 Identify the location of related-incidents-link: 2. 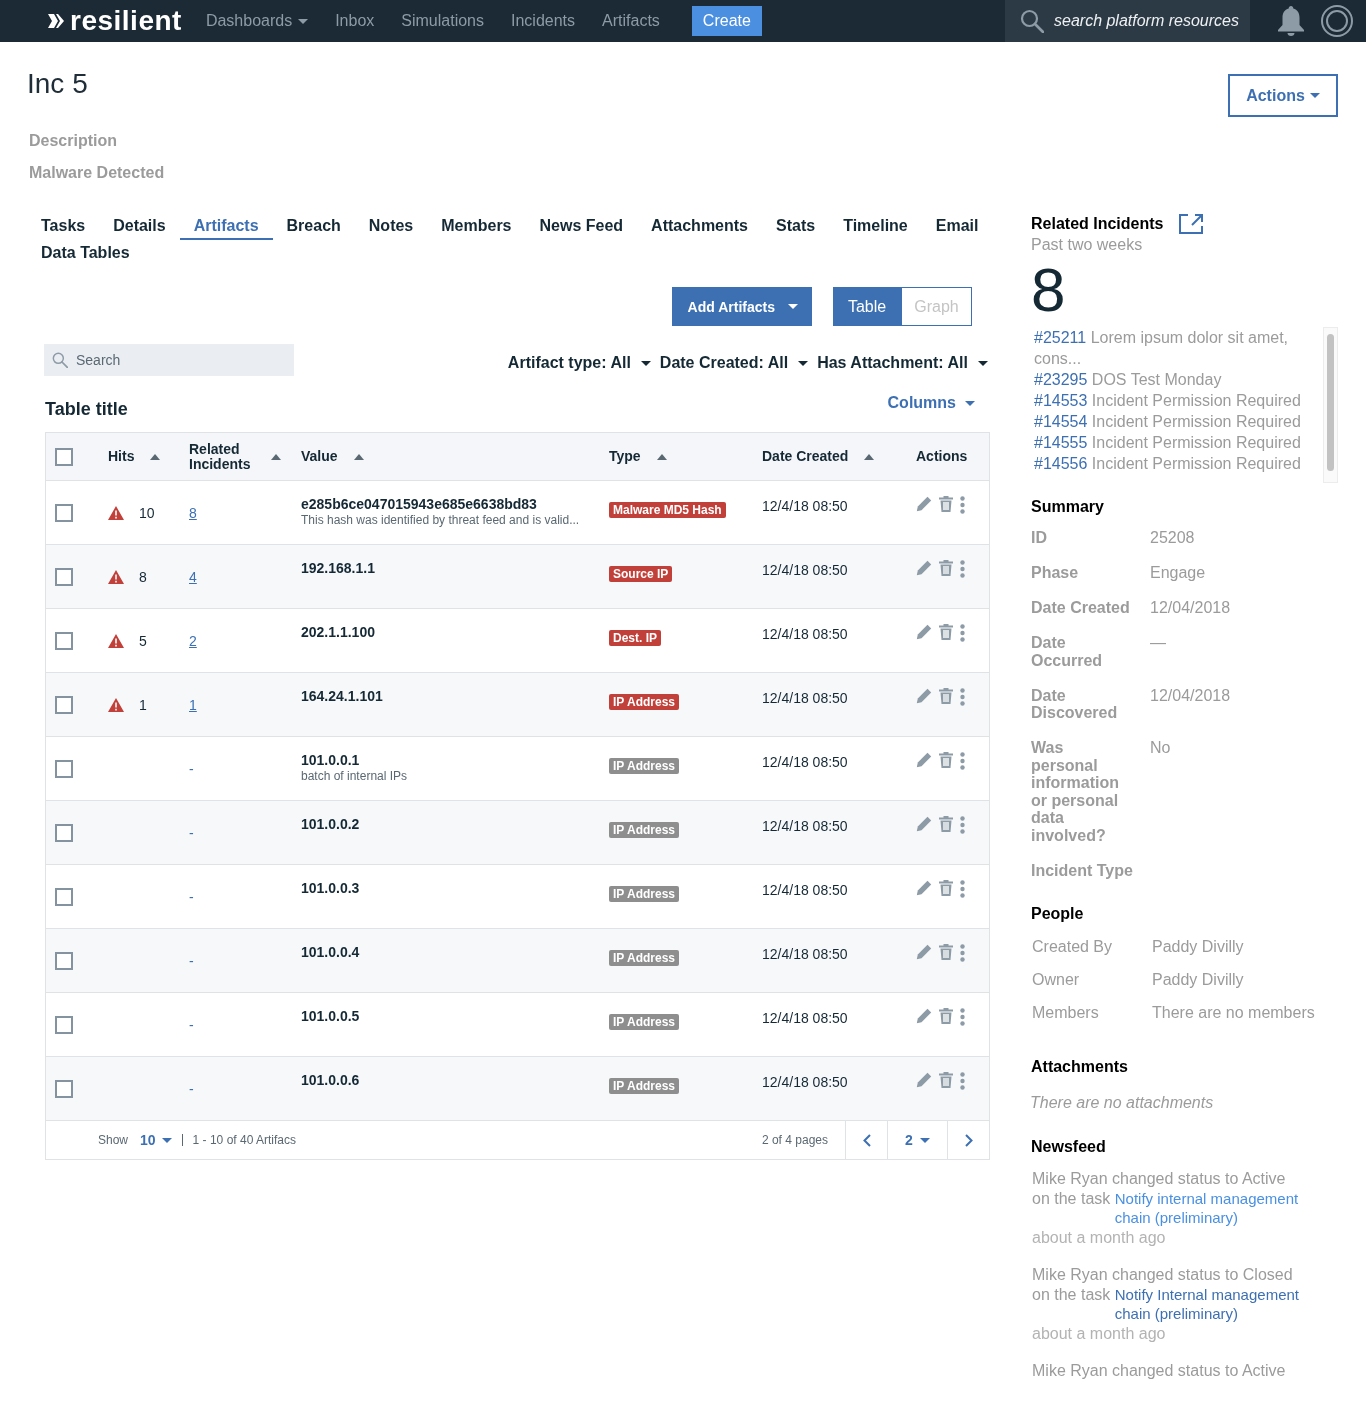
(193, 640).